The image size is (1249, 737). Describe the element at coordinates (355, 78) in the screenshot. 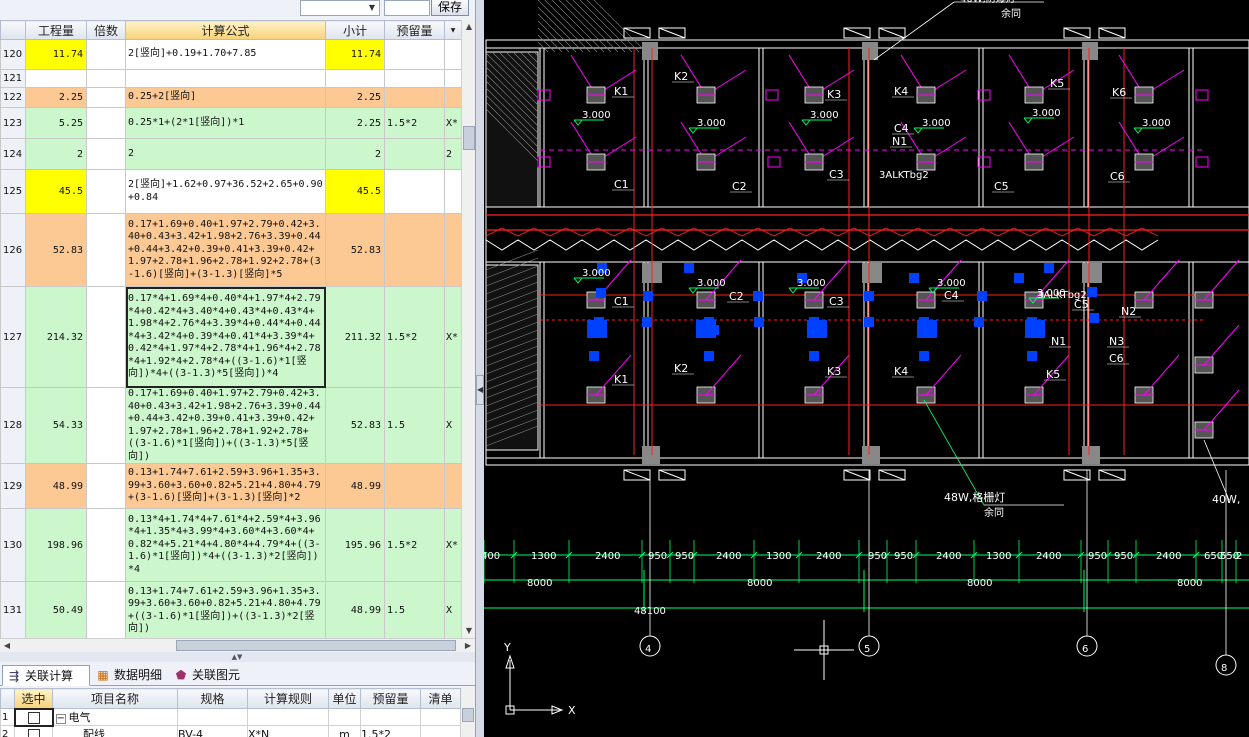

I see `subtotal-cell` at that location.